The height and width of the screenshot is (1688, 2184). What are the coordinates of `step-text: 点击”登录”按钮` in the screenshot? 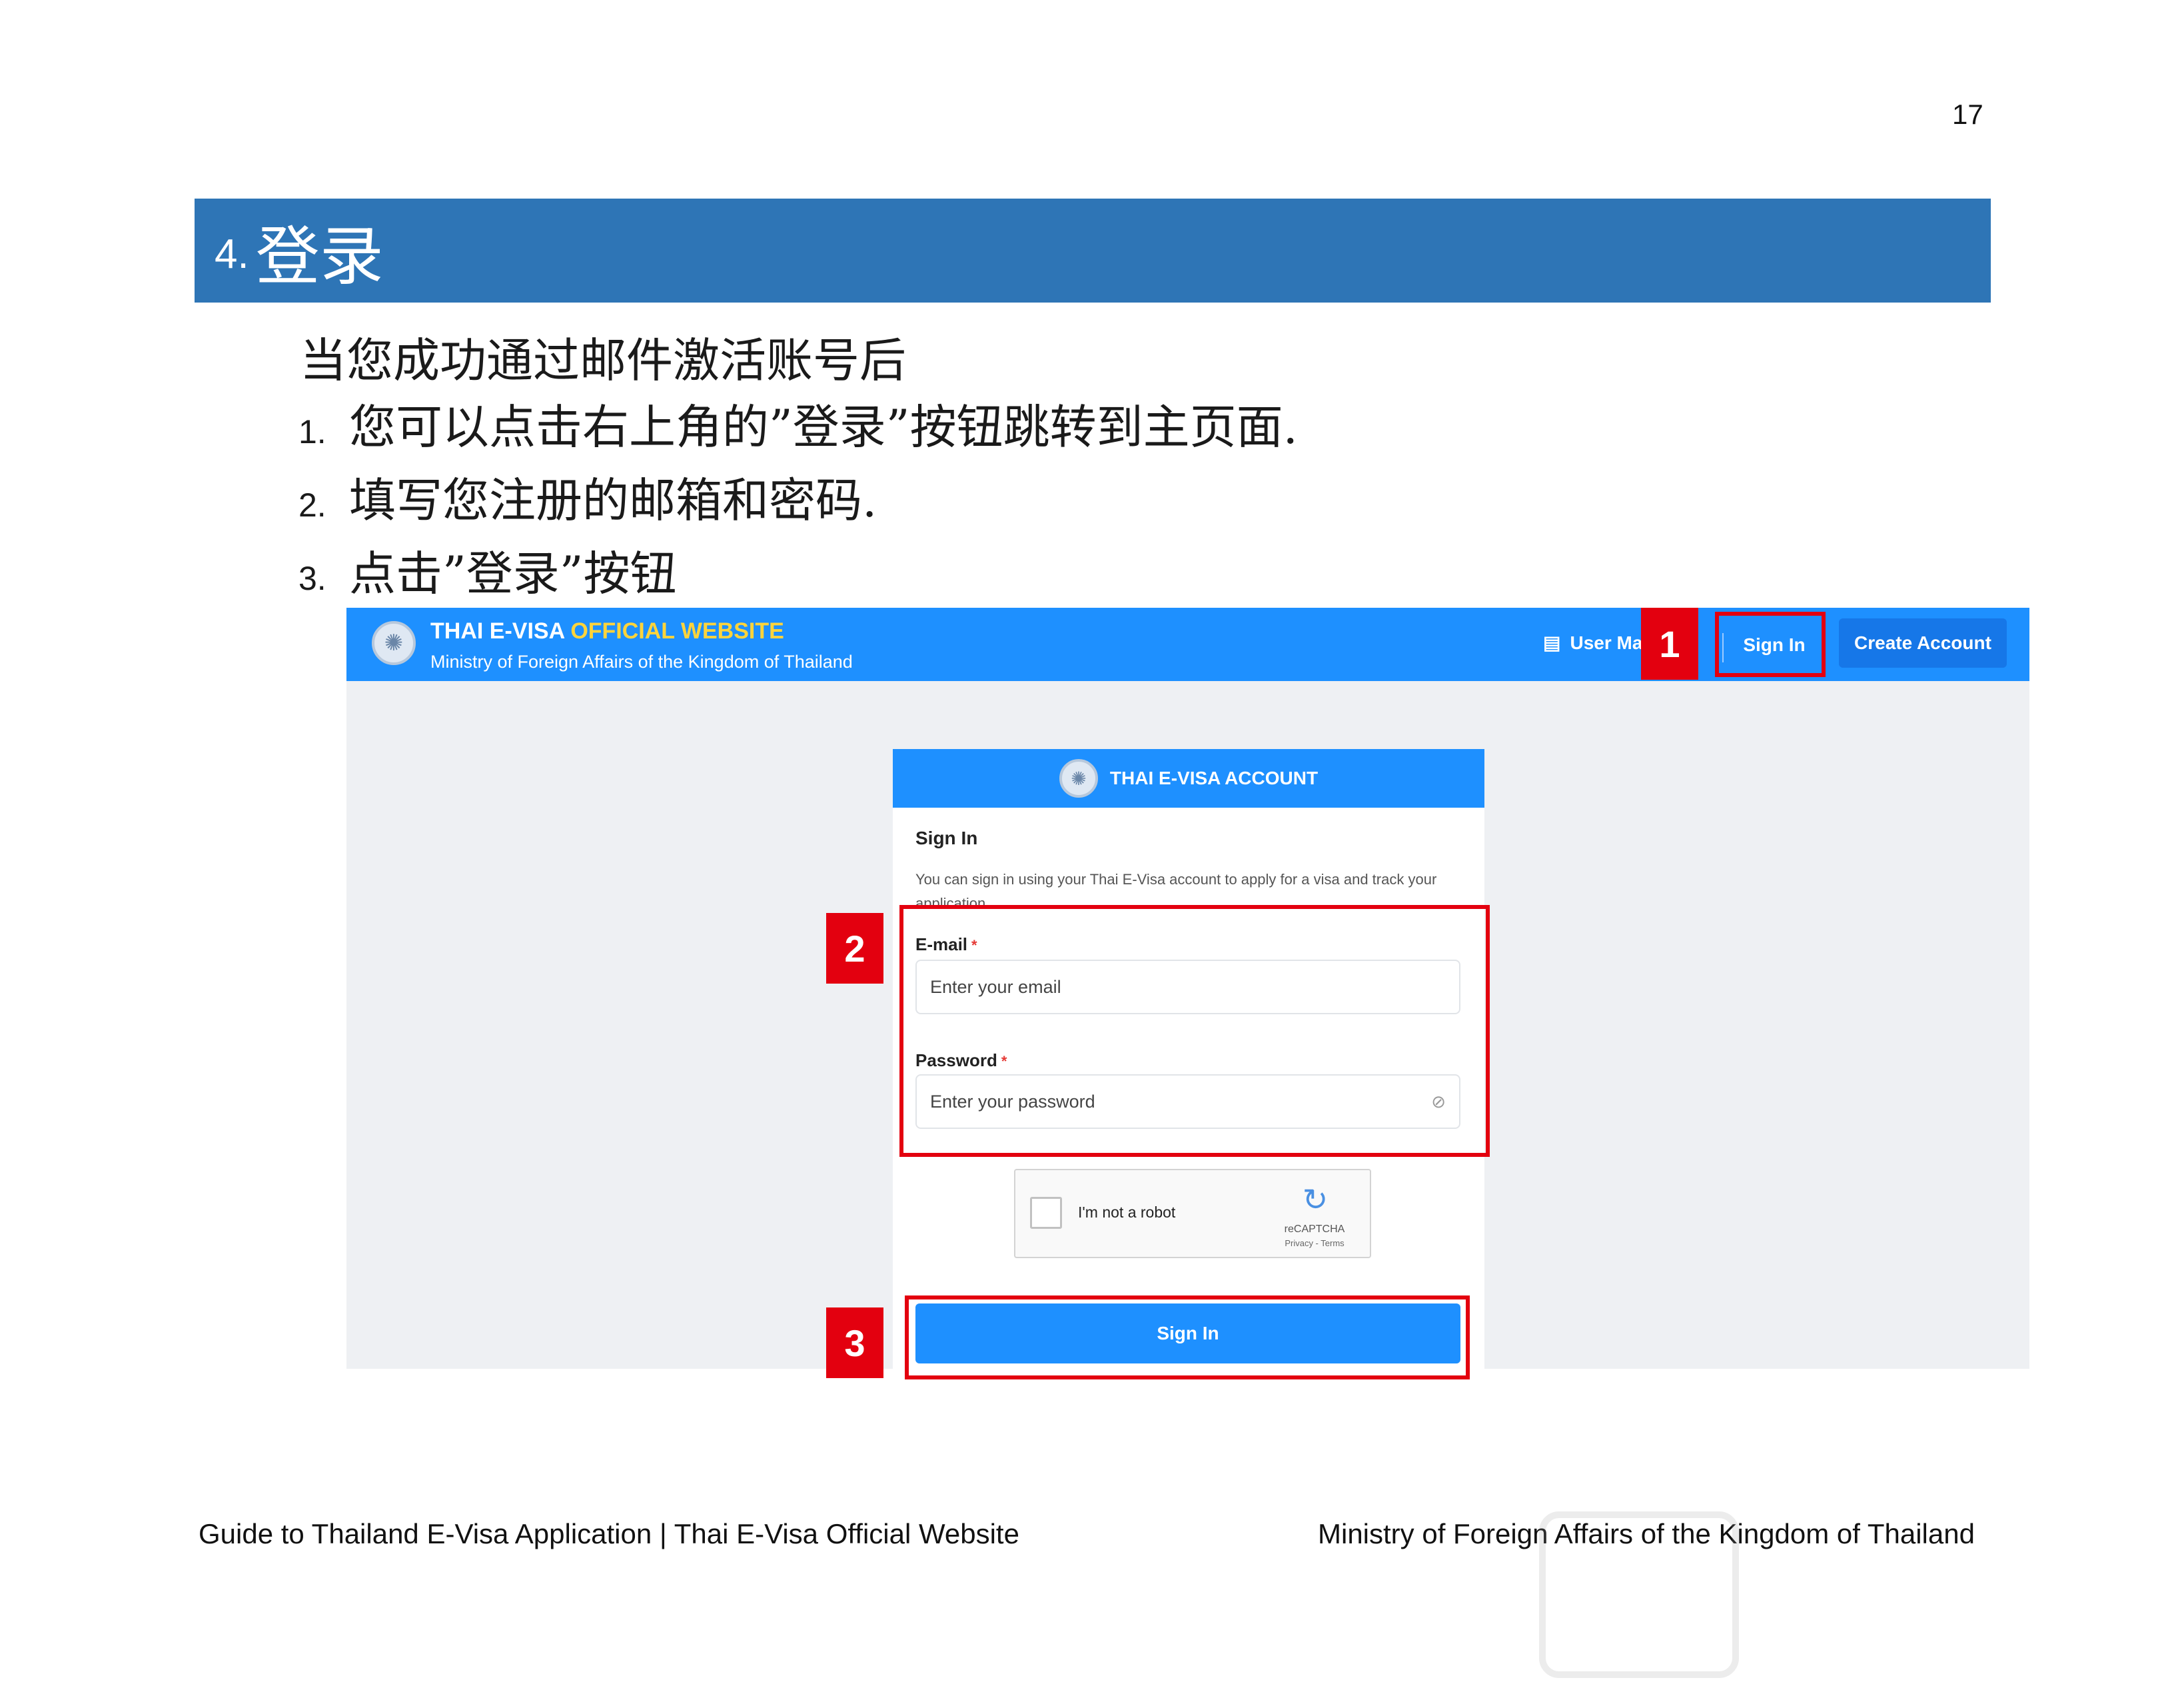 It's located at (513, 573).